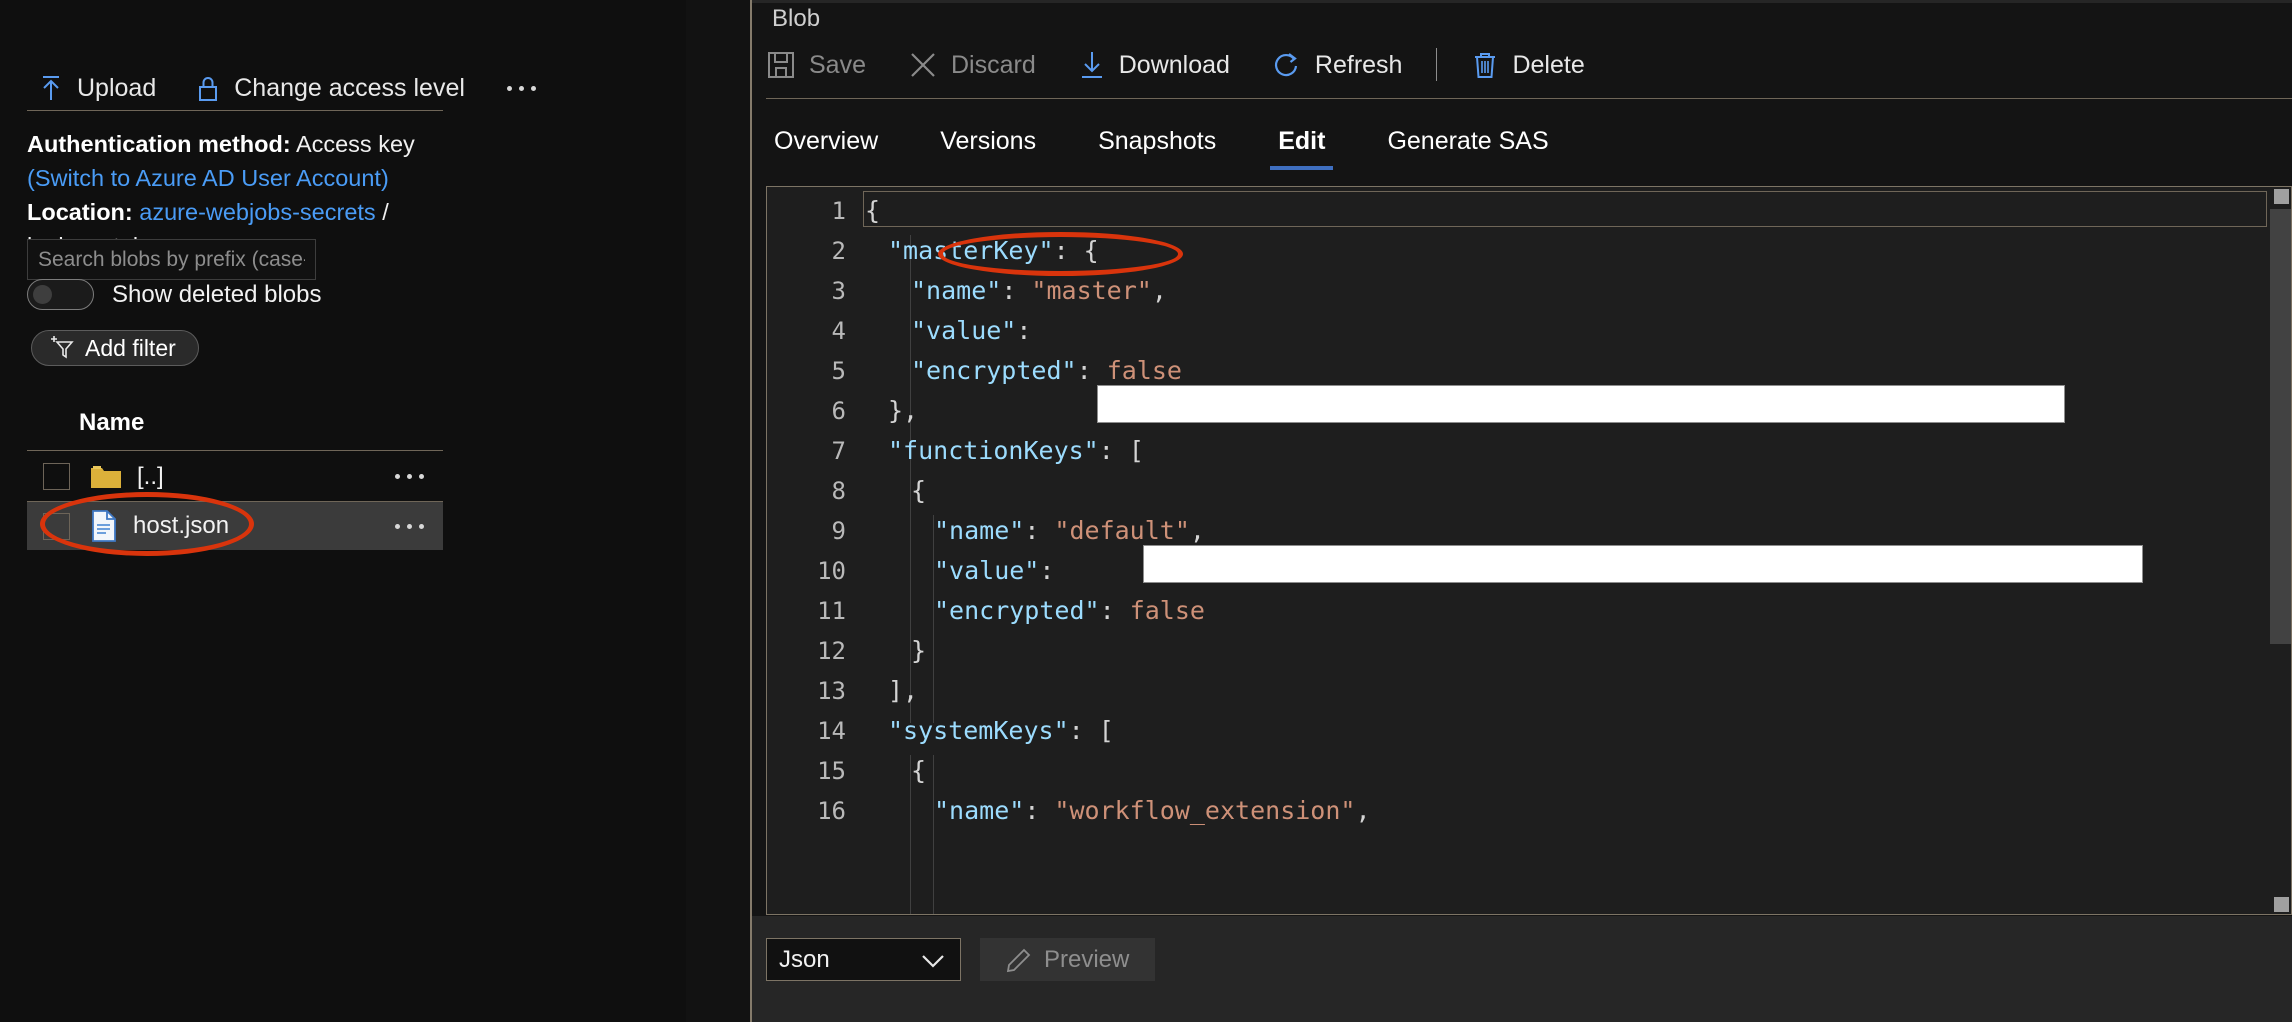 Image resolution: width=2292 pixels, height=1022 pixels. I want to click on code-line: "masterKey": {, so click(982, 251).